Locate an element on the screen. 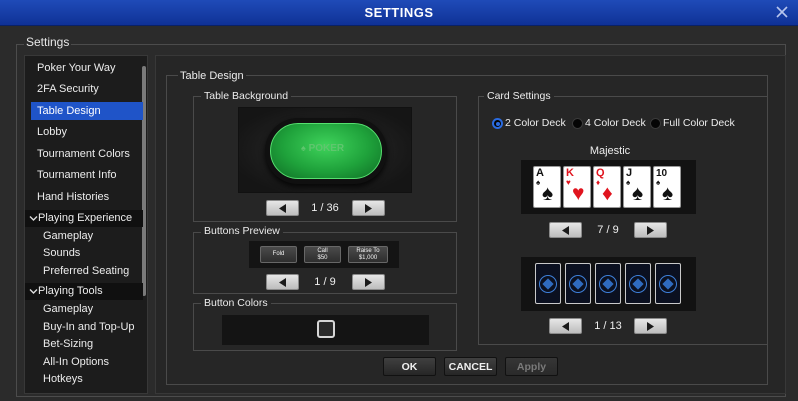  sidebar-item-2fa-security: 2FA Security is located at coordinates (87, 89).